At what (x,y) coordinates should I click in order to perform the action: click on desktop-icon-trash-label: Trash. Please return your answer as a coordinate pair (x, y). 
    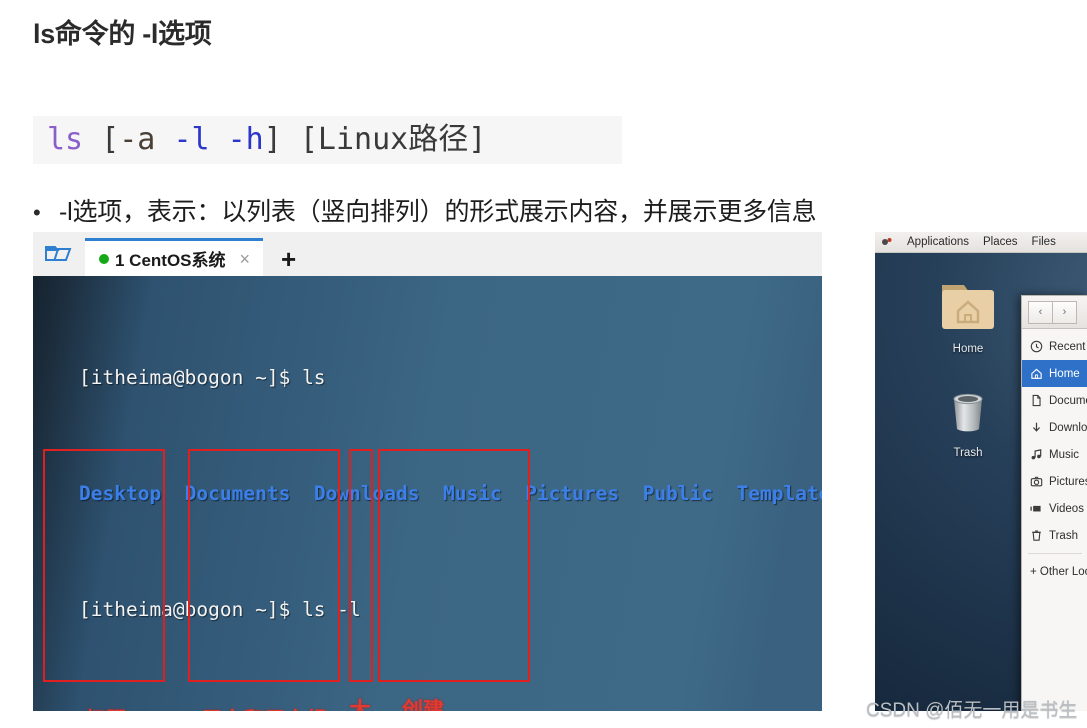
    Looking at the image, I should click on (968, 453).